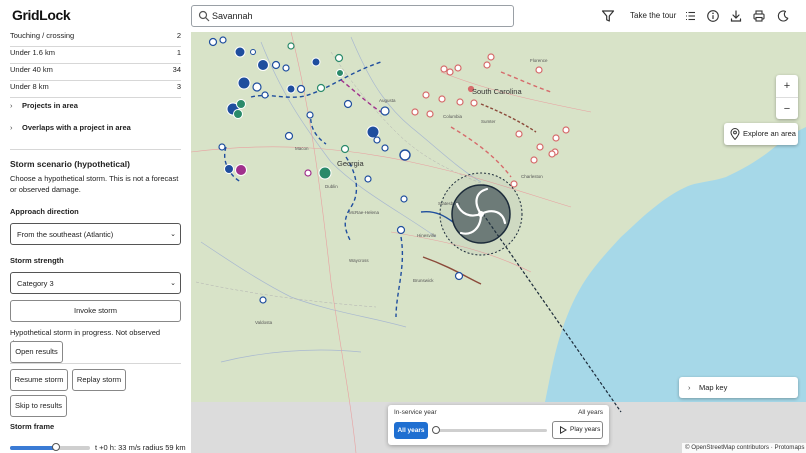 The width and height of the screenshot is (806, 453). I want to click on map-label-south-carolina: South Carolina, so click(497, 91).